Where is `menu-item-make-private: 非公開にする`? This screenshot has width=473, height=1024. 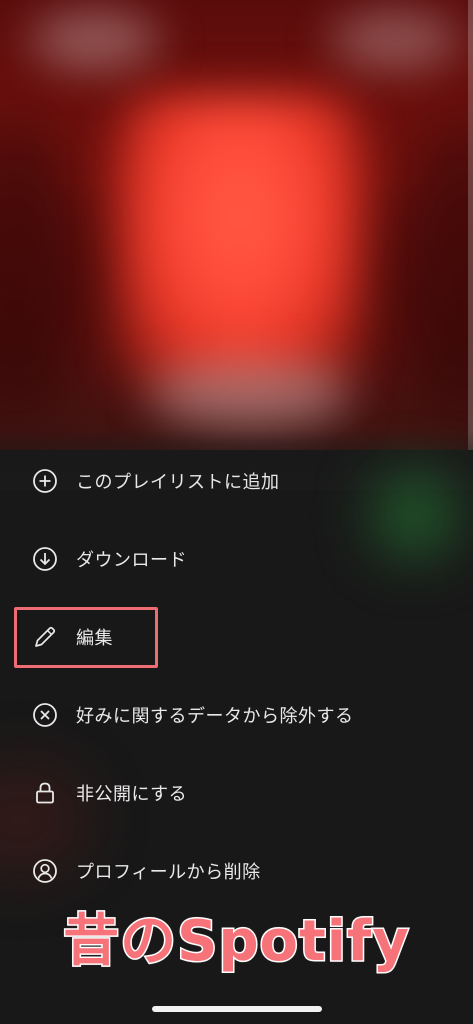 menu-item-make-private: 非公開にする is located at coordinates (236, 793).